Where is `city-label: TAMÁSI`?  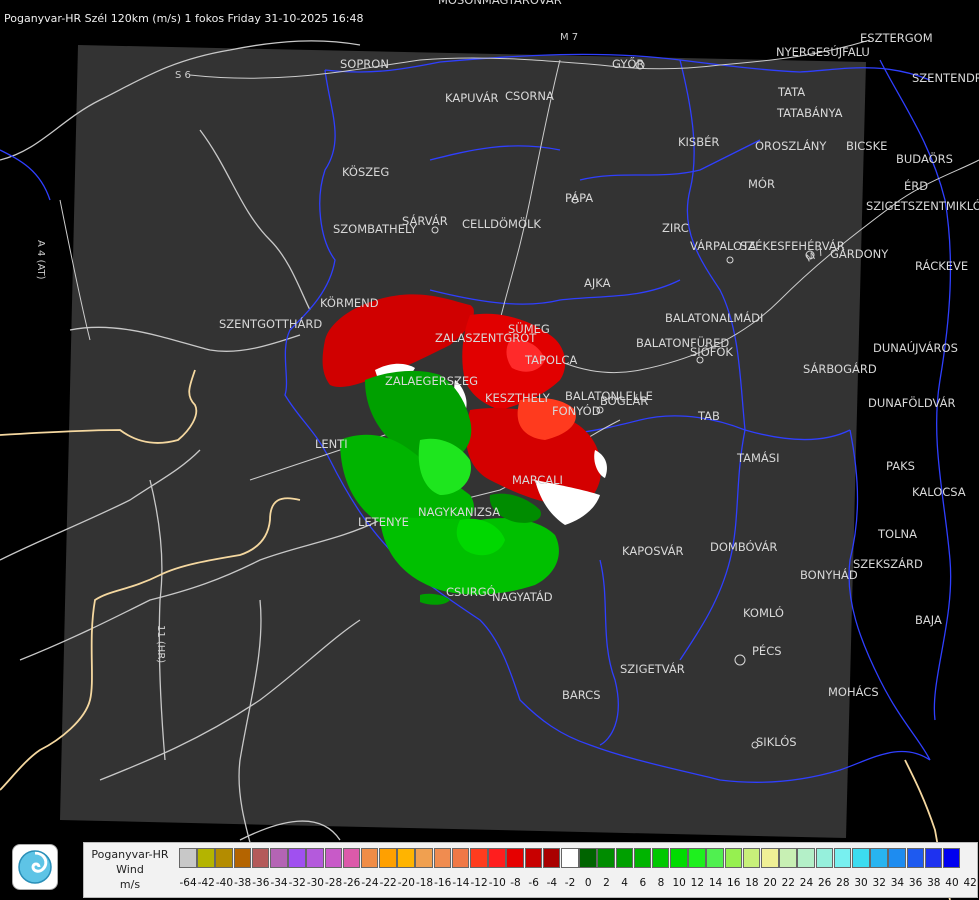
city-label: TAMÁSI is located at coordinates (757, 457).